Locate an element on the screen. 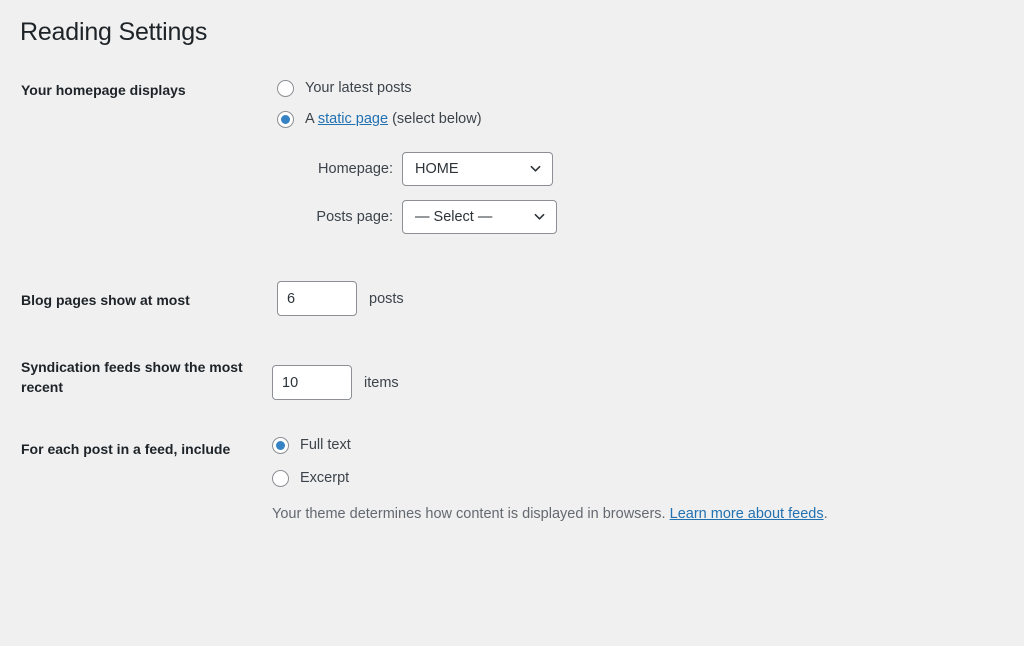 The height and width of the screenshot is (650, 1024). help-text-suffix: . is located at coordinates (825, 514).